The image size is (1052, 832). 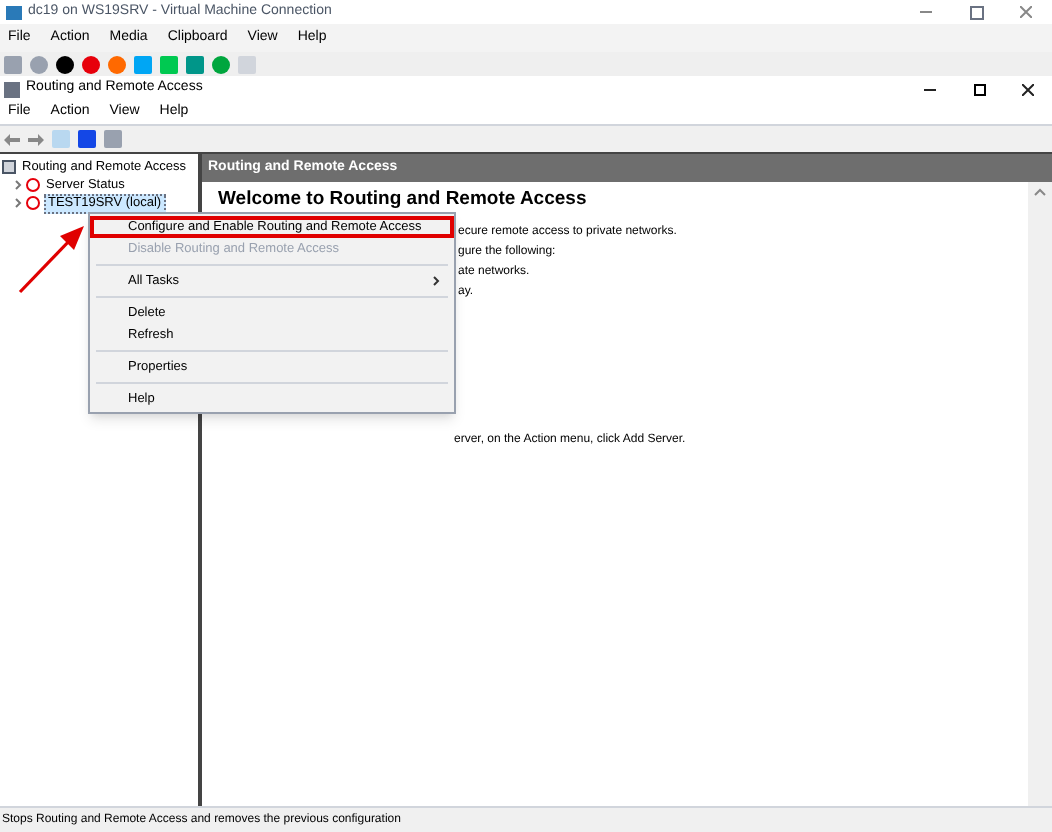 What do you see at coordinates (977, 12) in the screenshot?
I see `maximize-icon` at bounding box center [977, 12].